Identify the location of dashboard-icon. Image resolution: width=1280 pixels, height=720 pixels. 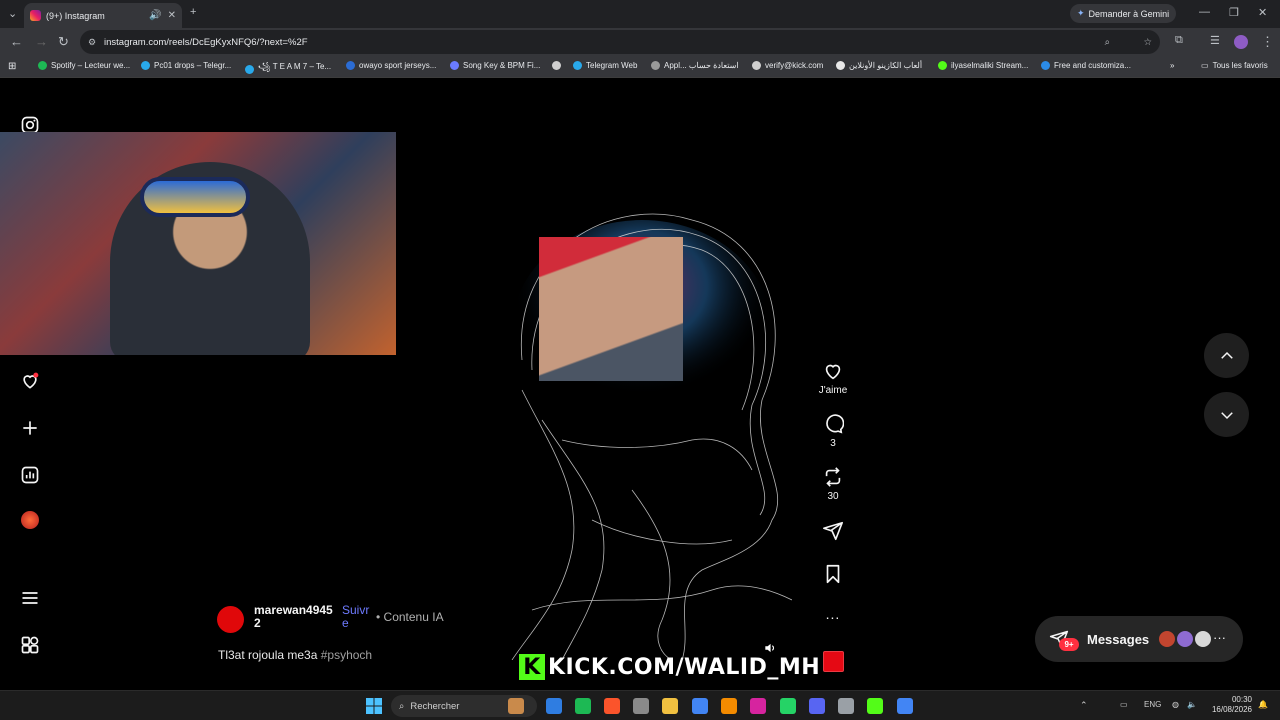
(30, 475).